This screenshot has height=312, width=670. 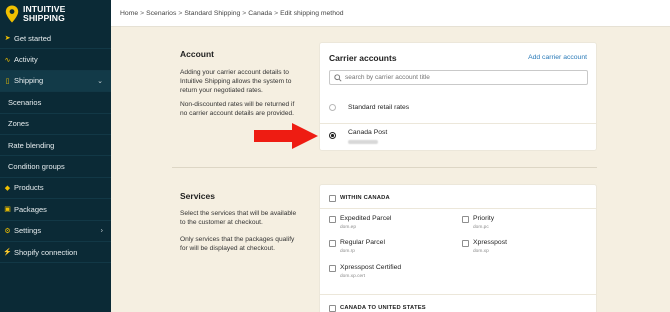 I want to click on chevron-right-icon: ›, so click(x=101, y=231).